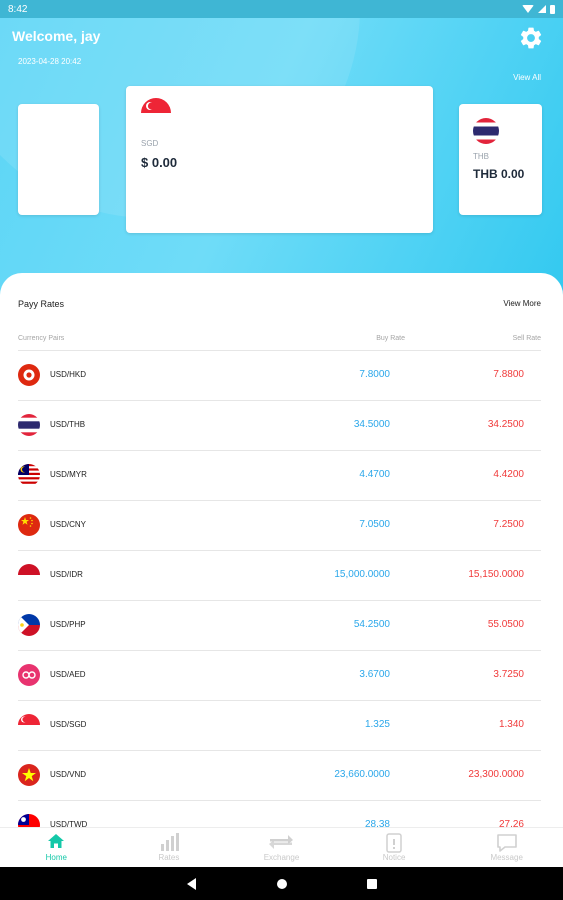 The width and height of the screenshot is (563, 900). What do you see at coordinates (372, 884) in the screenshot?
I see `recent-apps-icon` at bounding box center [372, 884].